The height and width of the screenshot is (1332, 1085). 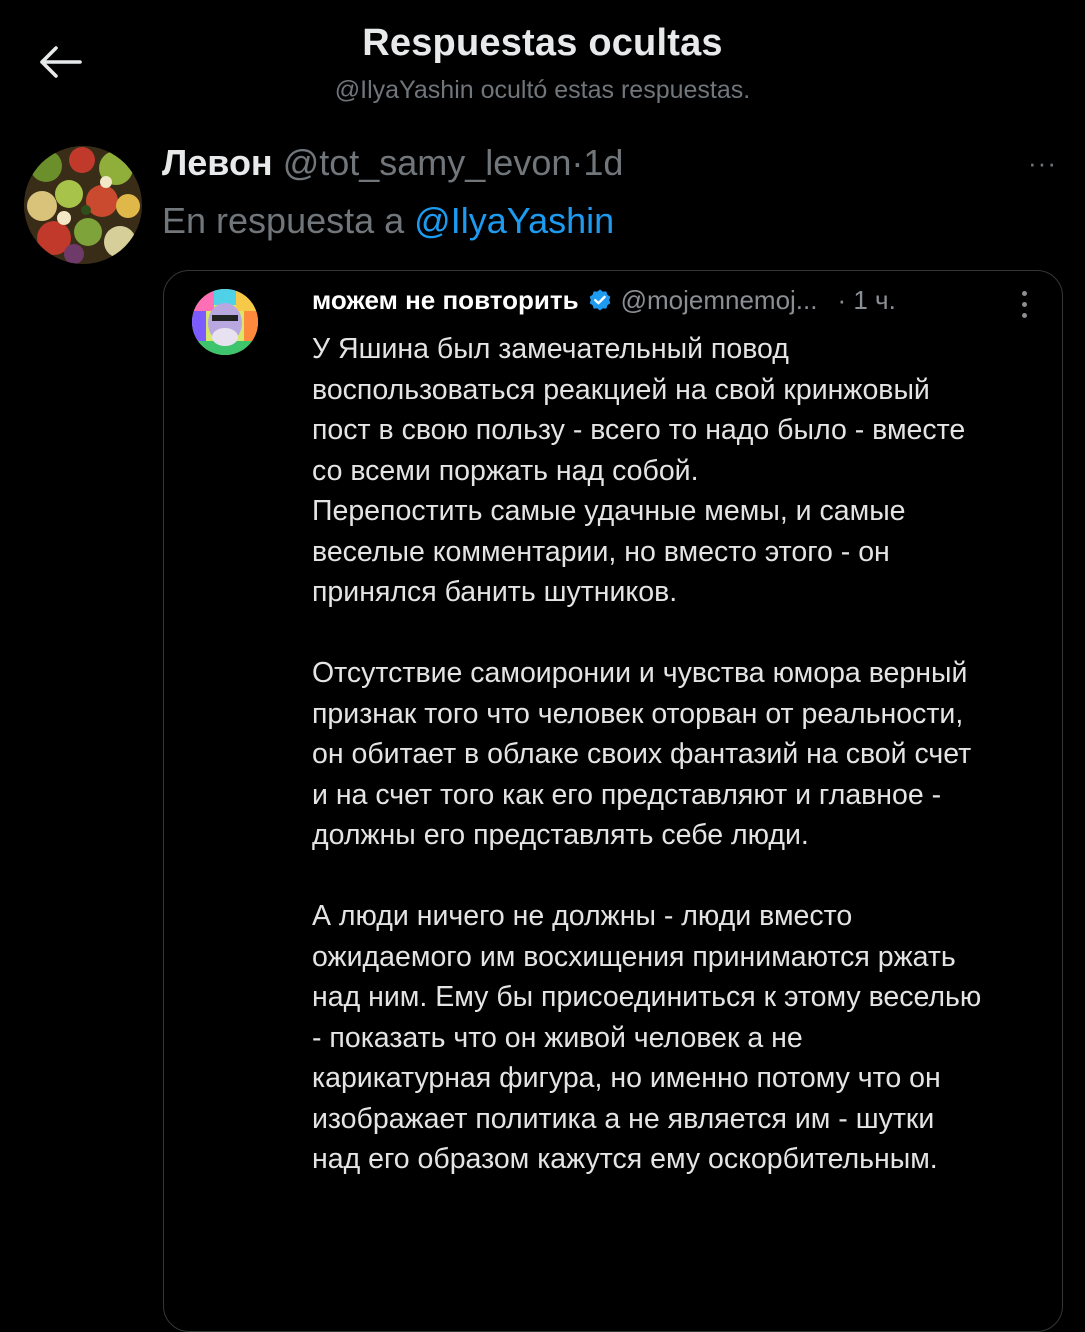 I want to click on avatar, so click(x=83, y=205).